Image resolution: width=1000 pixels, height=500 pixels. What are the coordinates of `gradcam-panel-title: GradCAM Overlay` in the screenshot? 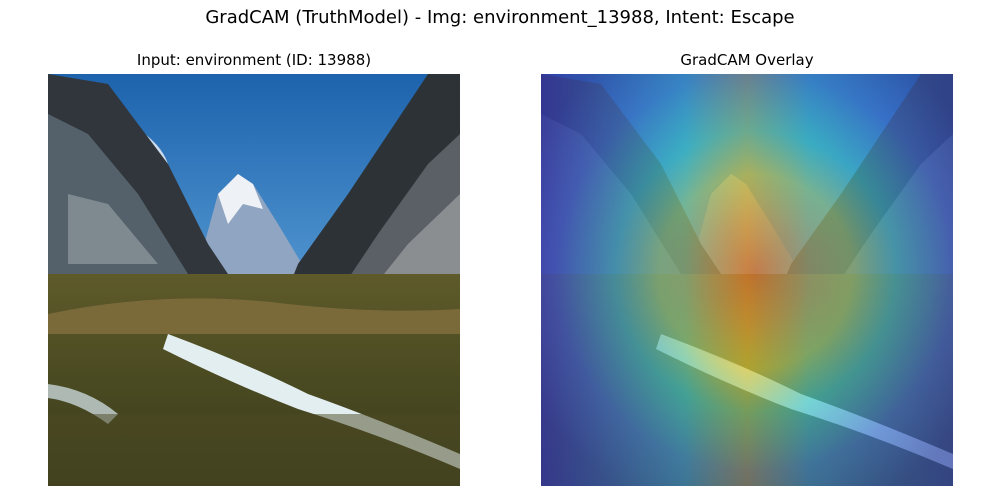 It's located at (747, 60).